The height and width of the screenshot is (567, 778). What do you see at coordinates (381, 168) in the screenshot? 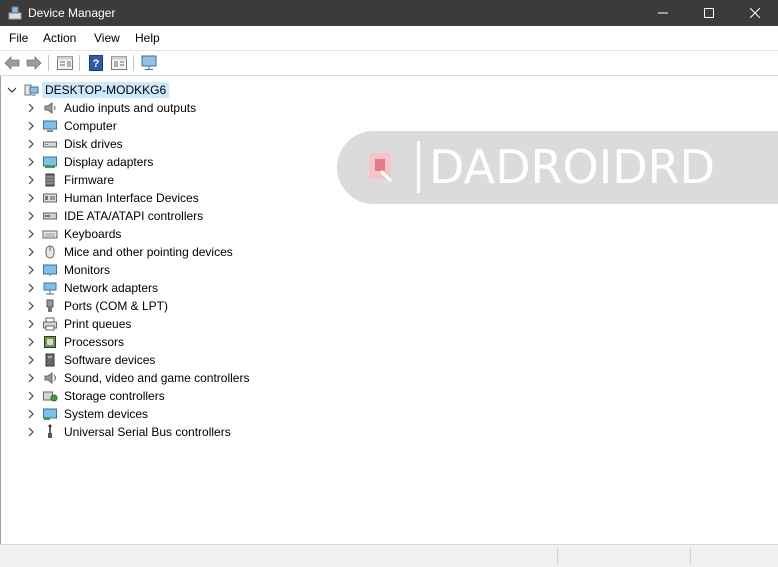
I see `watermark-logo` at bounding box center [381, 168].